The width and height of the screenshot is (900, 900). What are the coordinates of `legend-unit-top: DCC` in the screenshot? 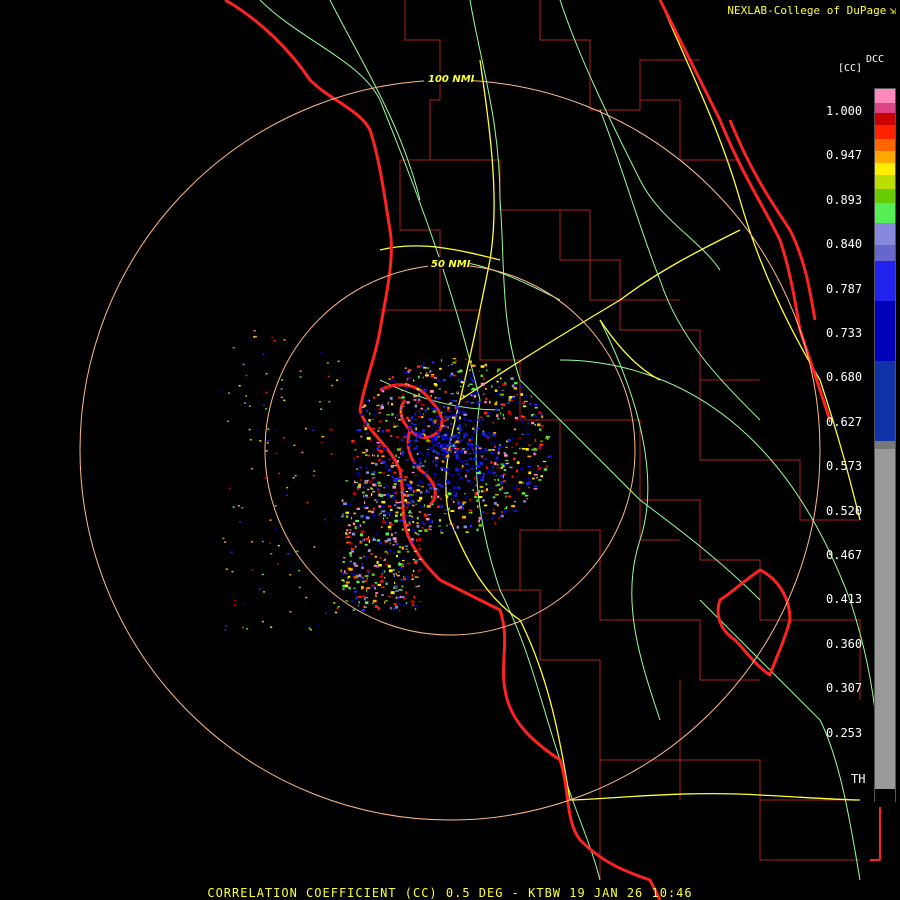 It's located at (875, 59).